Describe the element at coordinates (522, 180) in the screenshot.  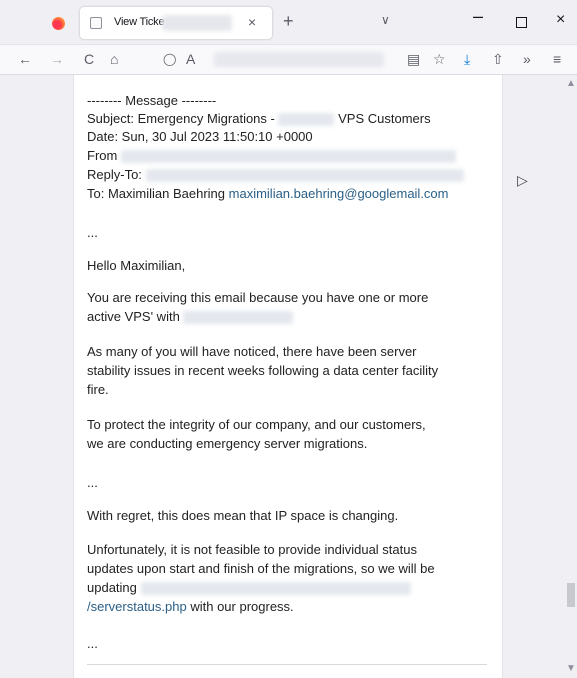
I see `mouse-cursor-icon: ▷` at that location.